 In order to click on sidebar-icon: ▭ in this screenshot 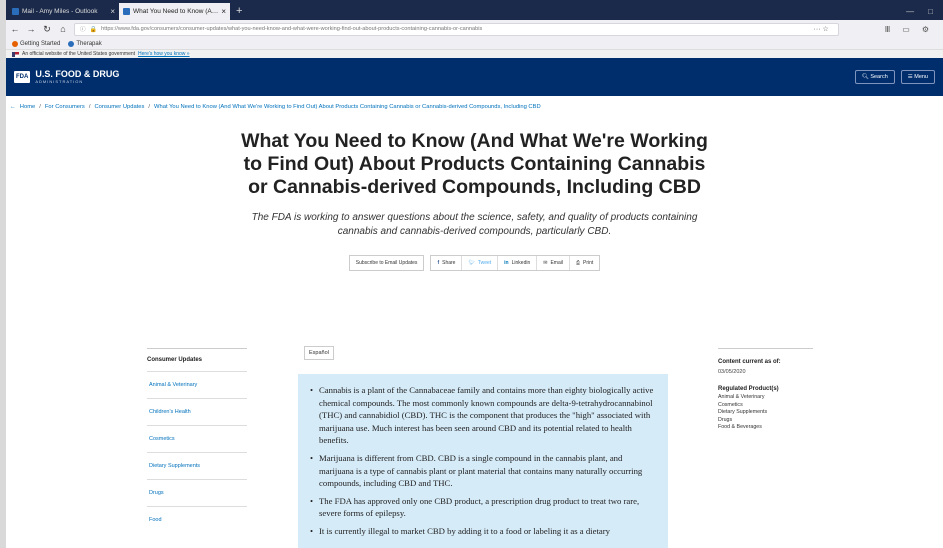, I will do `click(906, 29)`.